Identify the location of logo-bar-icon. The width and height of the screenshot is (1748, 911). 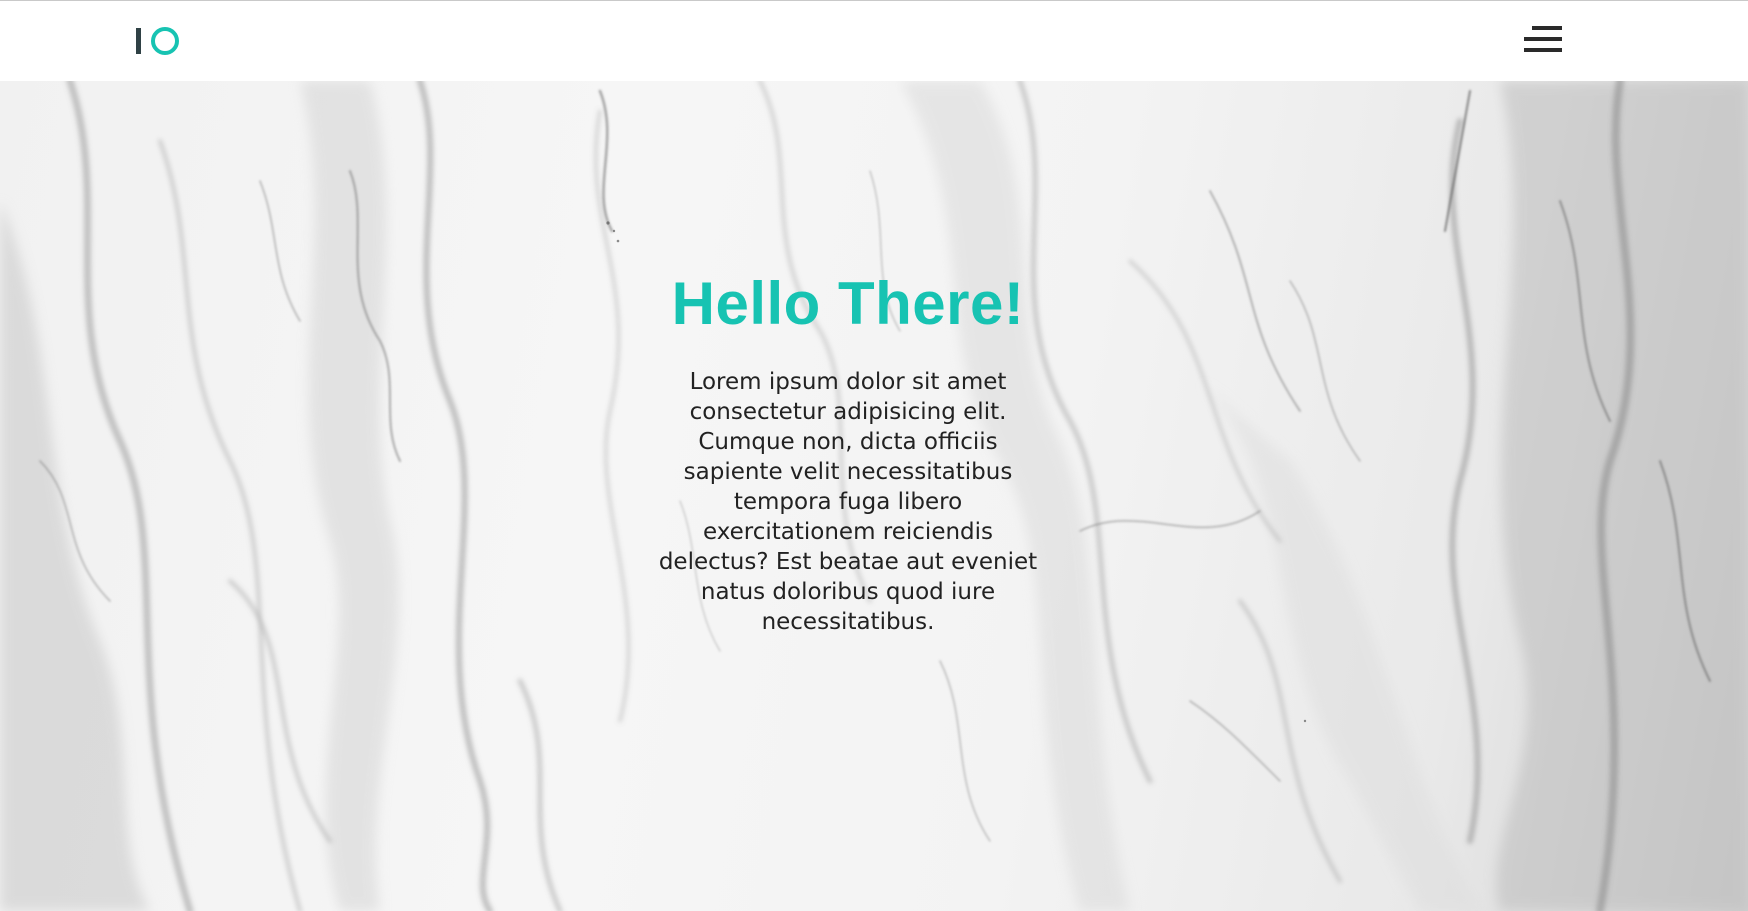
(138, 41).